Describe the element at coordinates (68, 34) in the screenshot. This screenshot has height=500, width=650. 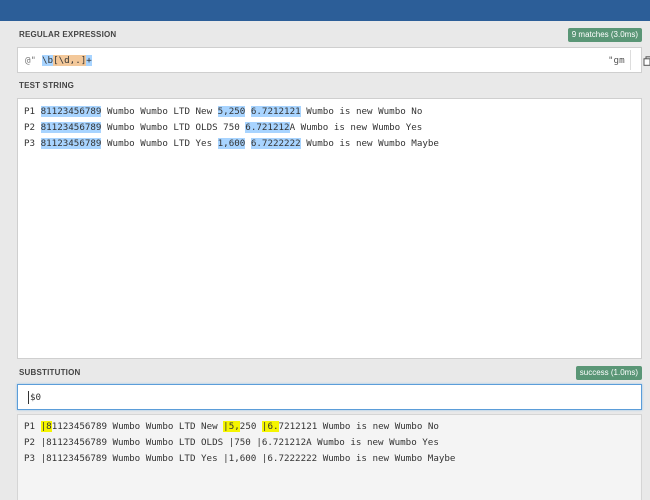
I see `regex-section-label: REGULAR EXPRESSION` at that location.